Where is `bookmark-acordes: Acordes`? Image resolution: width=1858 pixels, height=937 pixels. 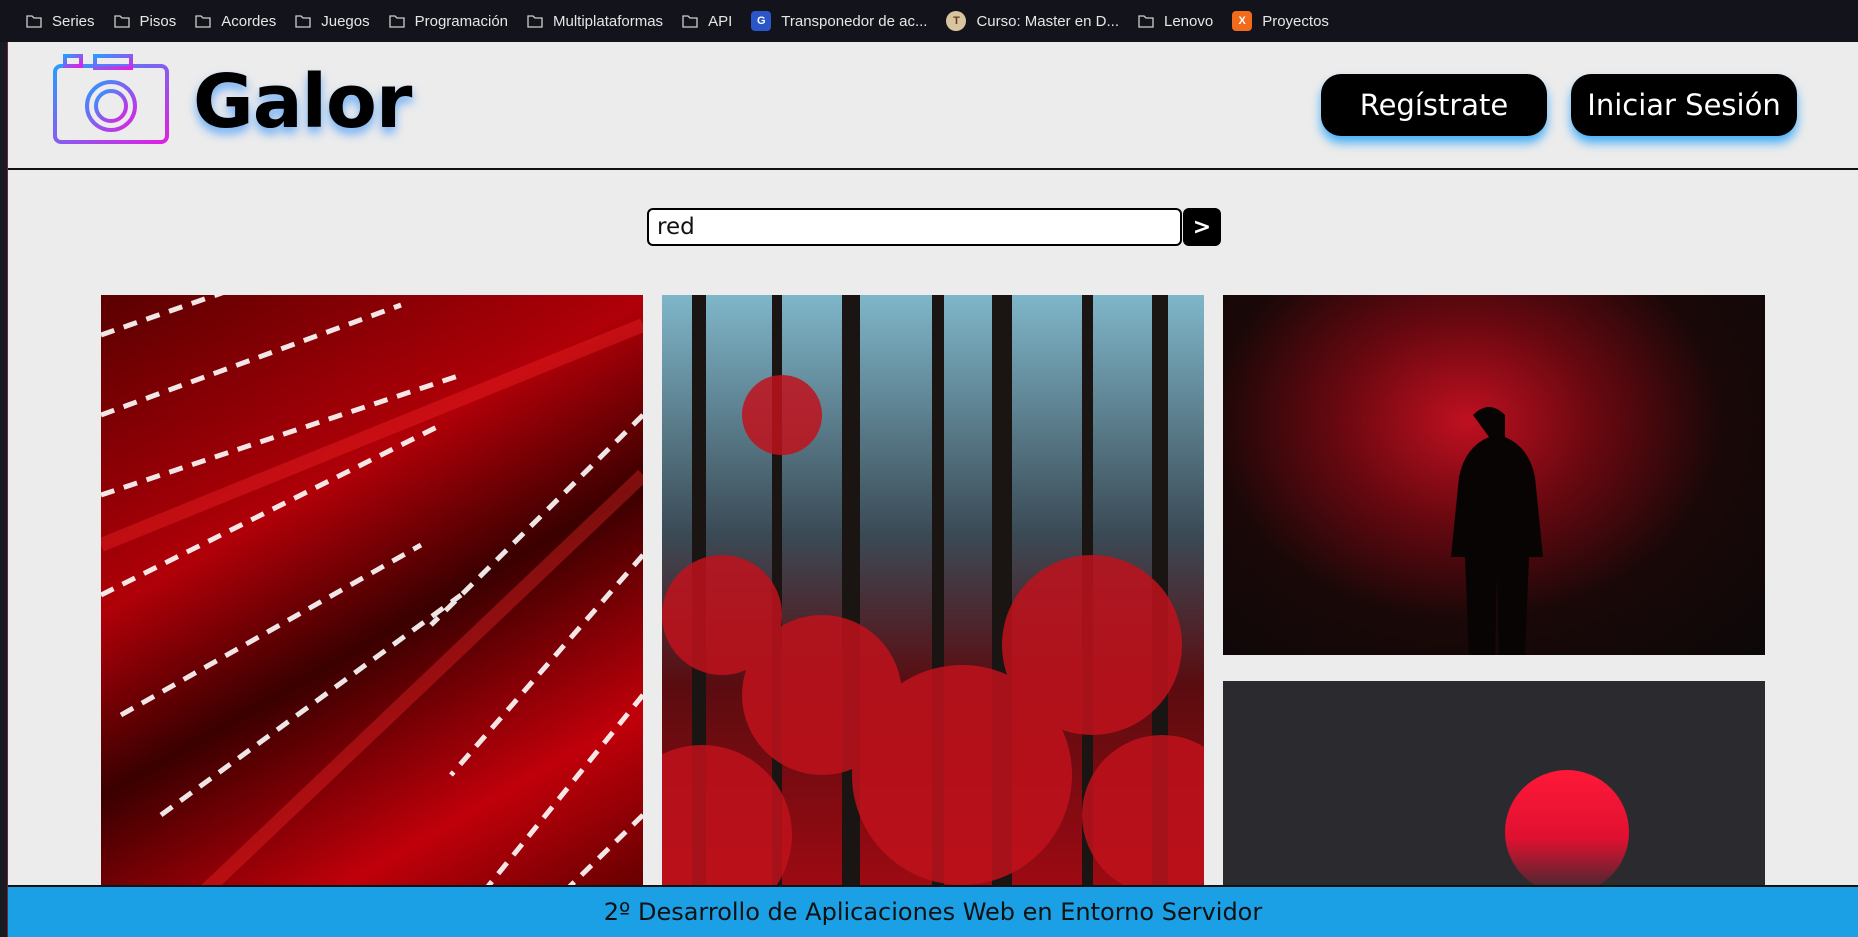 bookmark-acordes: Acordes is located at coordinates (235, 21).